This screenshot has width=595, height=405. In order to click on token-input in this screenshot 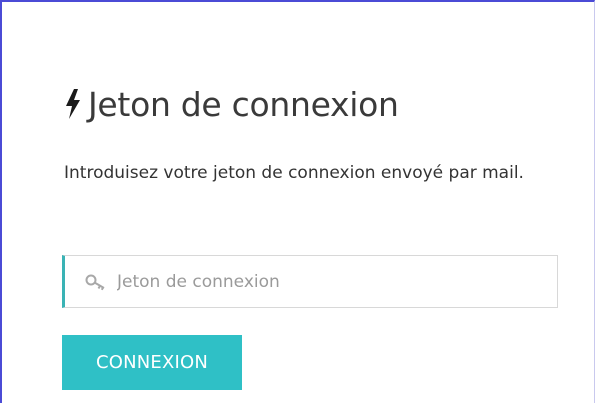, I will do `click(317, 281)`.